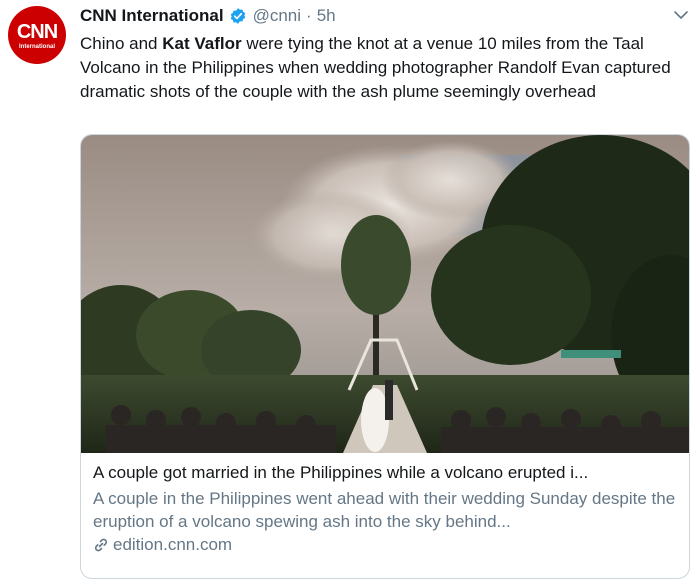  Describe the element at coordinates (36, 47) in the screenshot. I see `avatar-sub: International` at that location.